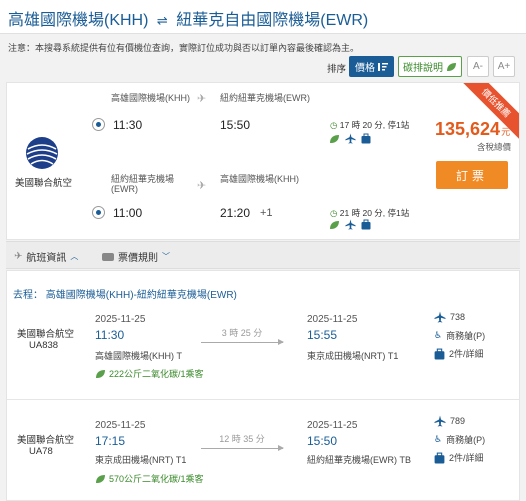 This screenshot has width=526, height=501. I want to click on leg-arr-airport: 東京成田機場(NRT) T1, so click(353, 356).